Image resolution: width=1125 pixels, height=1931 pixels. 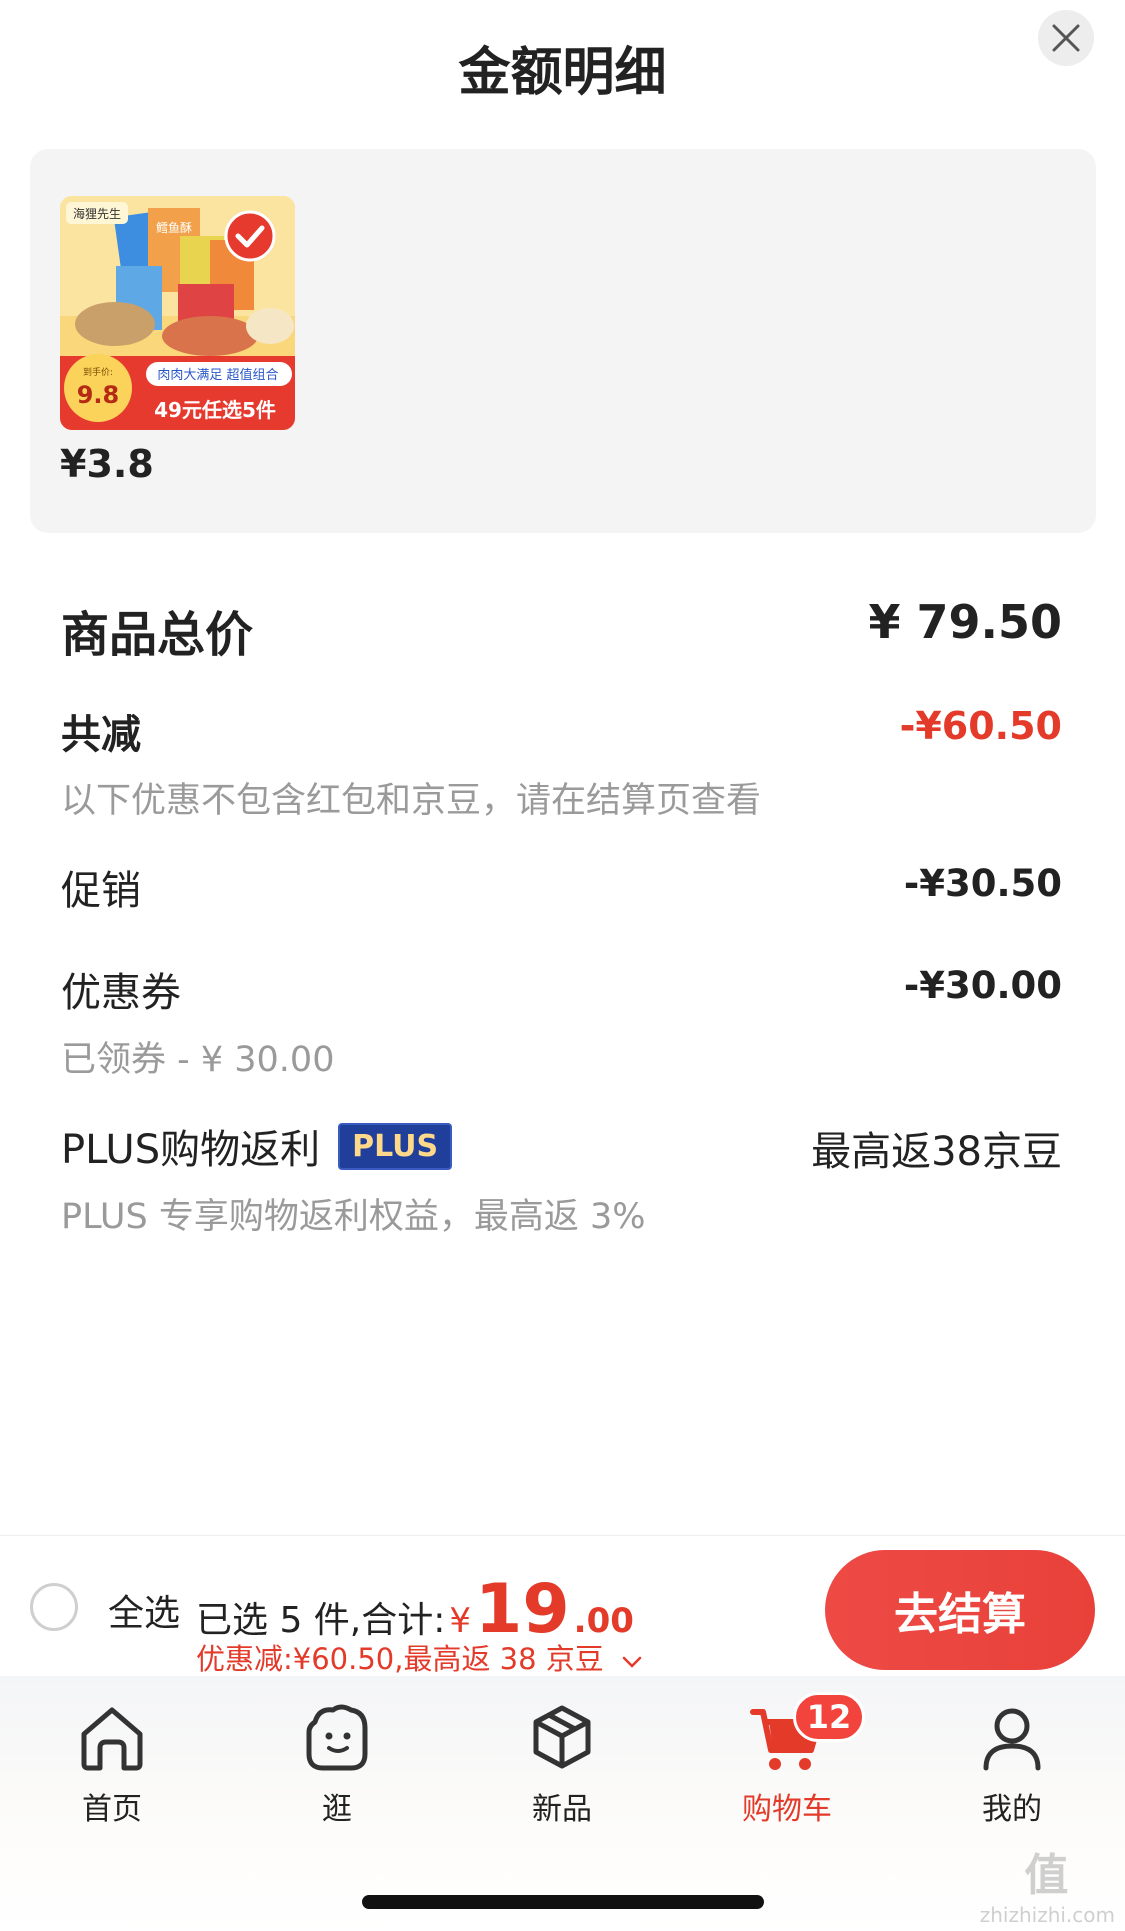 What do you see at coordinates (101, 891) in the screenshot?
I see `promo-label: 促销` at bounding box center [101, 891].